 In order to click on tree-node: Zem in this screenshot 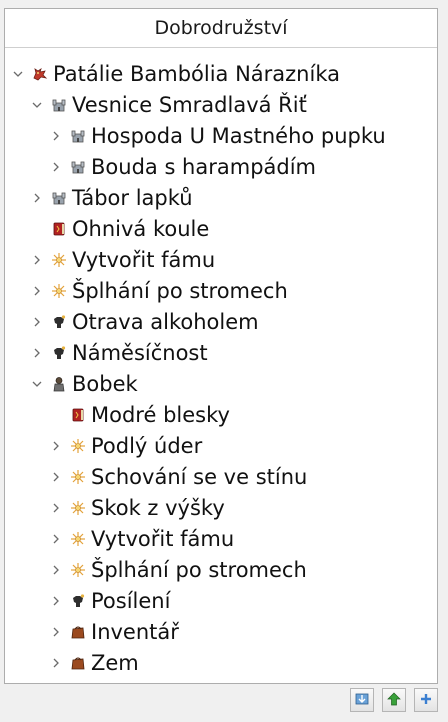, I will do `click(221, 662)`.